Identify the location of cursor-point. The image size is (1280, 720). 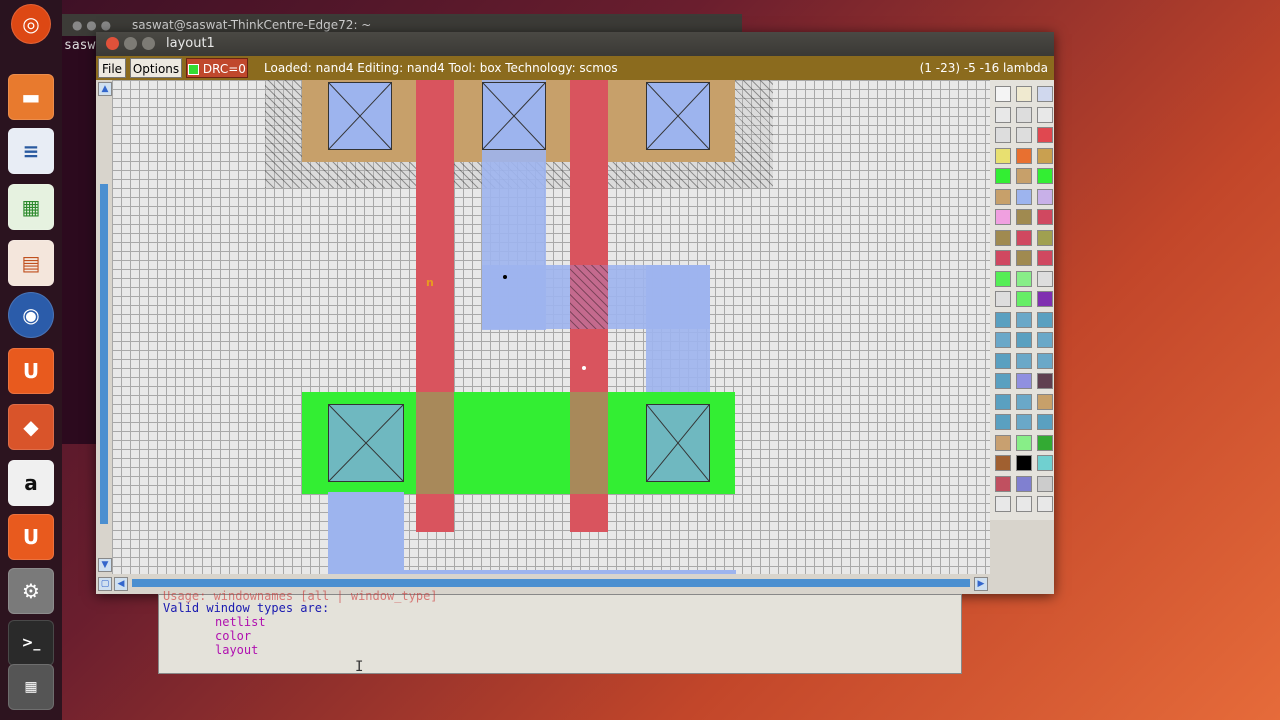
(505, 277).